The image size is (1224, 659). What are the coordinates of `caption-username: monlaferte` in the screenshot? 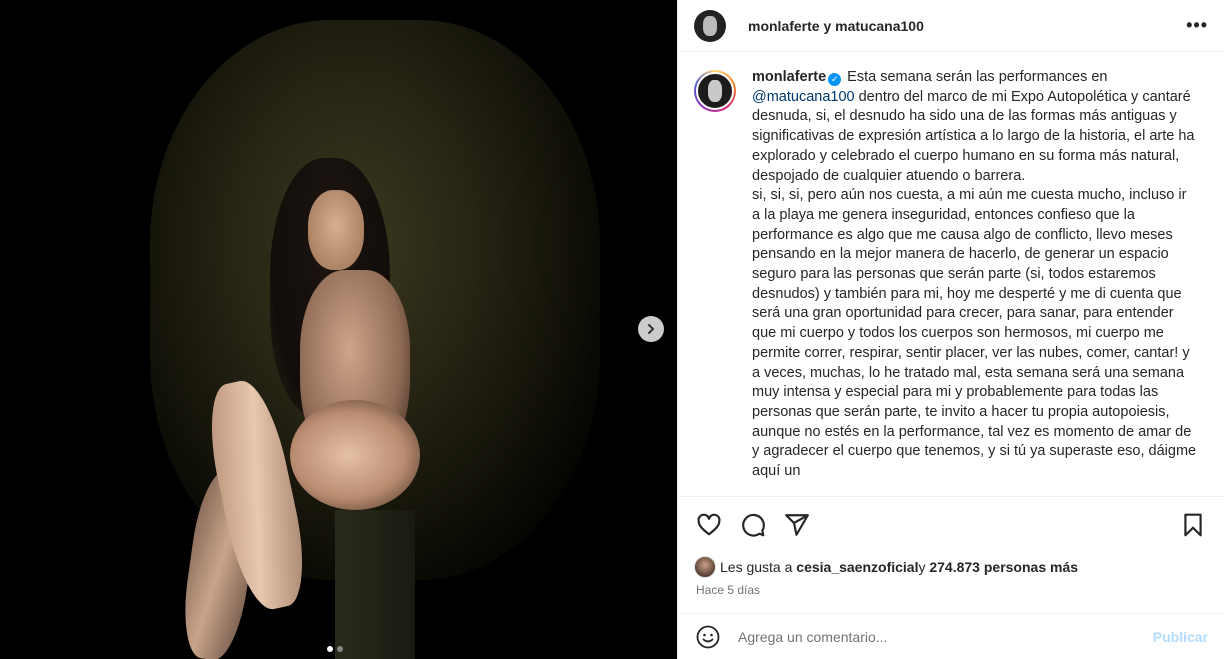 It's located at (789, 77).